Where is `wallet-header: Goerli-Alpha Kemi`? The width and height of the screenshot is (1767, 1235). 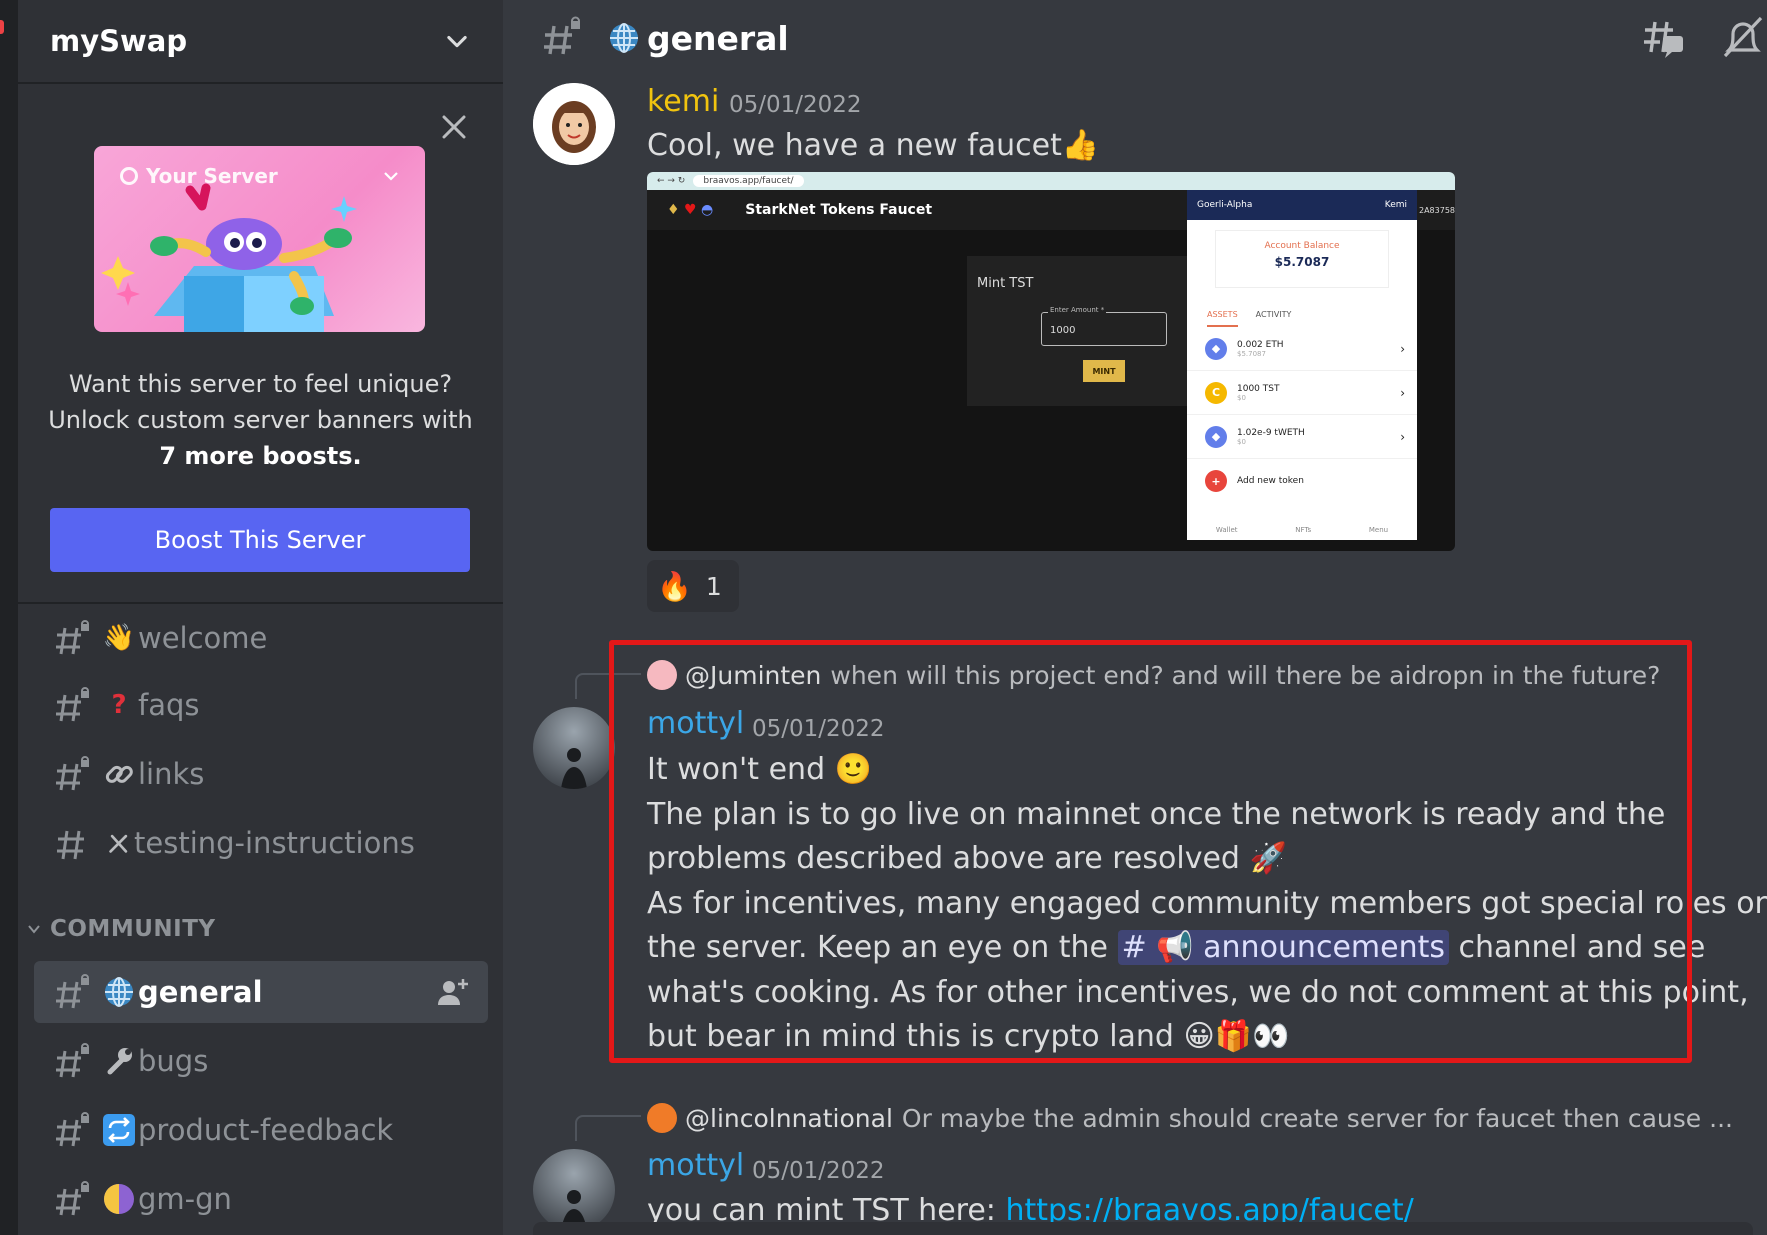
wallet-header: Goerli-Alpha Kemi is located at coordinates (1302, 205).